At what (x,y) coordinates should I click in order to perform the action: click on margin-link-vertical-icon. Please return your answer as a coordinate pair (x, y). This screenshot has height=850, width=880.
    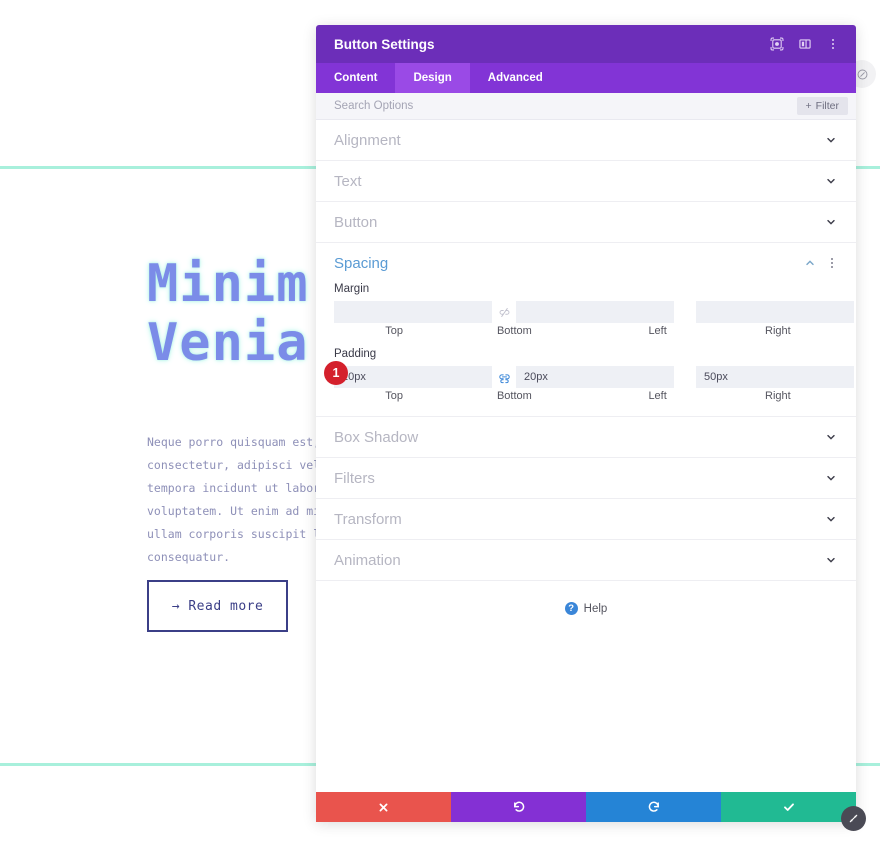
    Looking at the image, I should click on (504, 312).